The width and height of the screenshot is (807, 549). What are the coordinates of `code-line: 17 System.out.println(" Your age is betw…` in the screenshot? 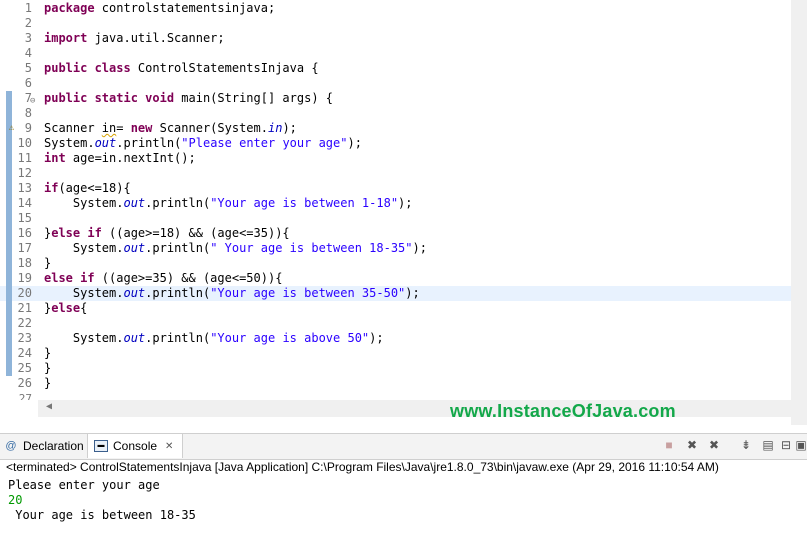 It's located at (395, 248).